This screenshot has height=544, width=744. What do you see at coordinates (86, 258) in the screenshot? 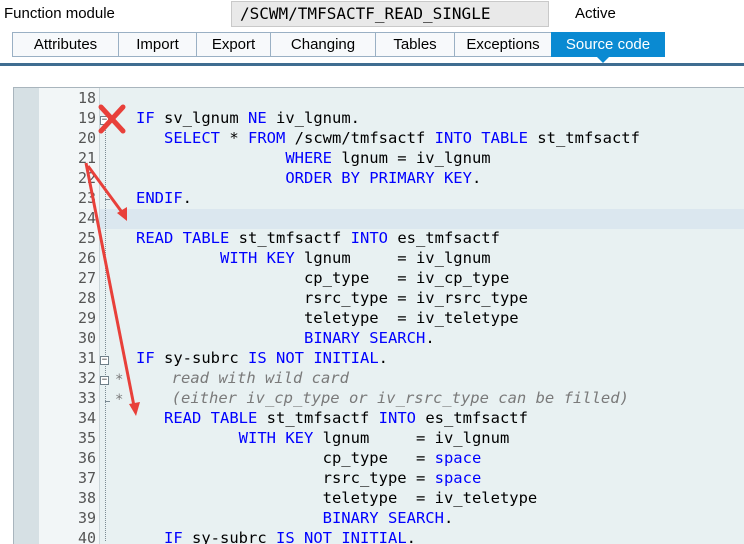
I see `line-number: 26` at bounding box center [86, 258].